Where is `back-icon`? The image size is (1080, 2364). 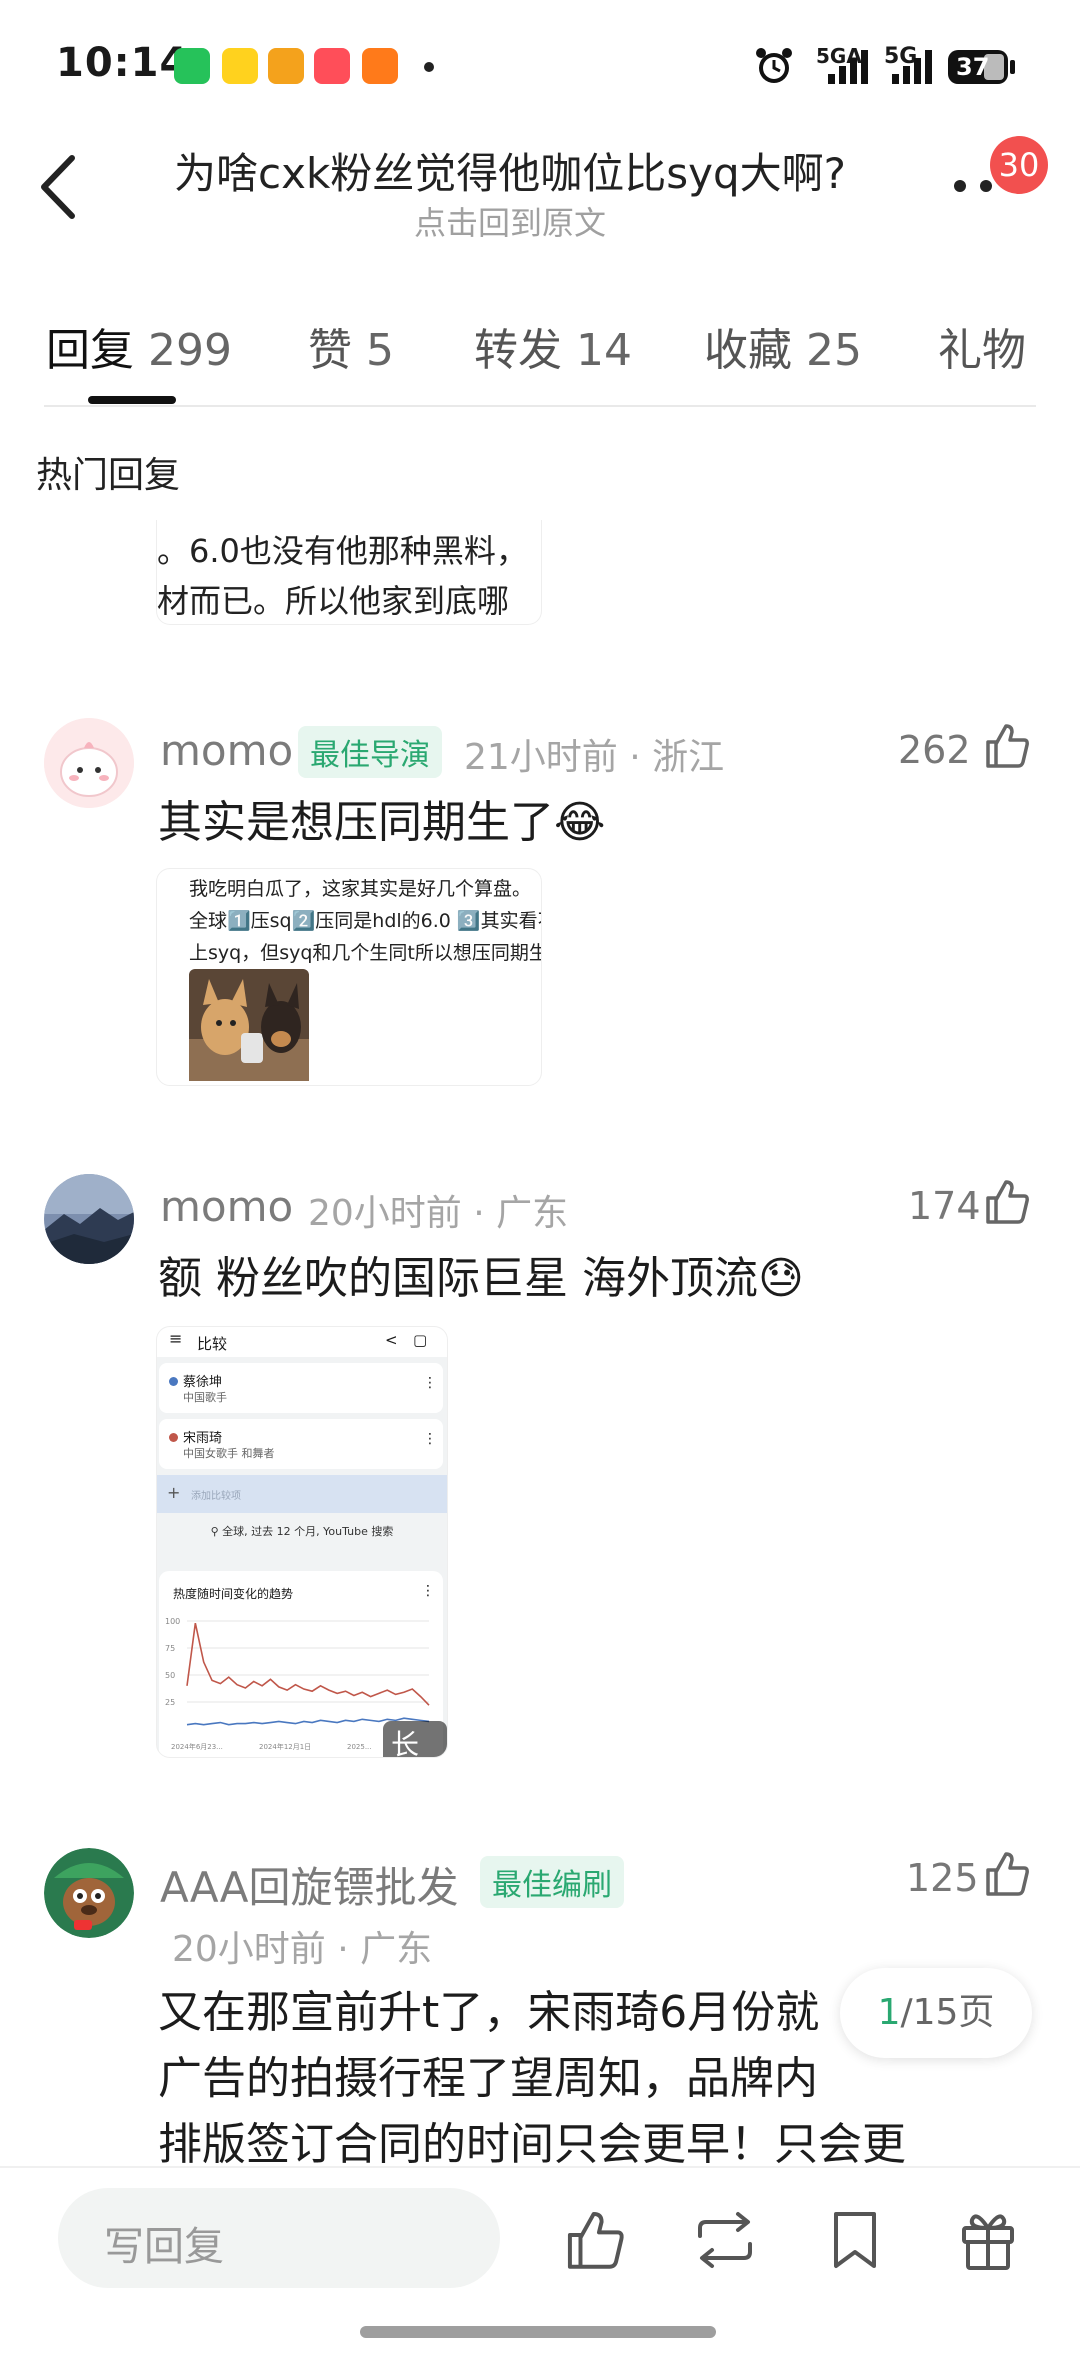
back-icon is located at coordinates (60, 187).